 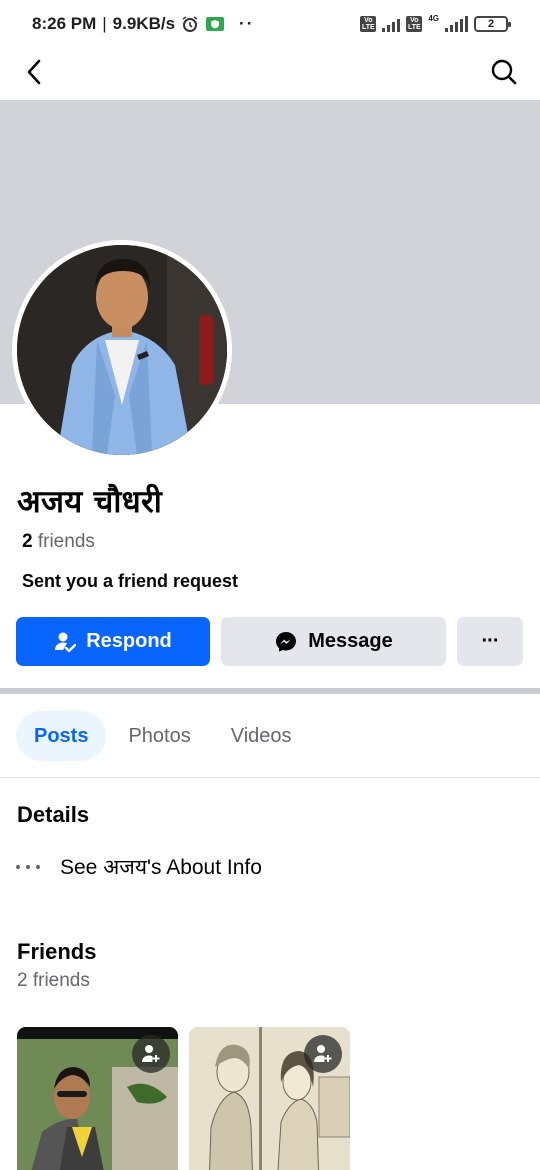 I want to click on battery-level: 2, so click(x=491, y=24).